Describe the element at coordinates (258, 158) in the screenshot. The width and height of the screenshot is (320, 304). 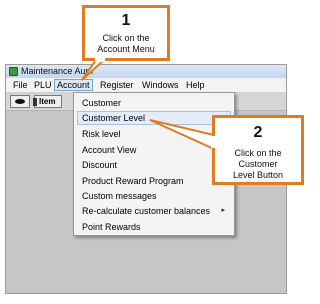
I see `callout-2-line1: Click on the Customer` at that location.